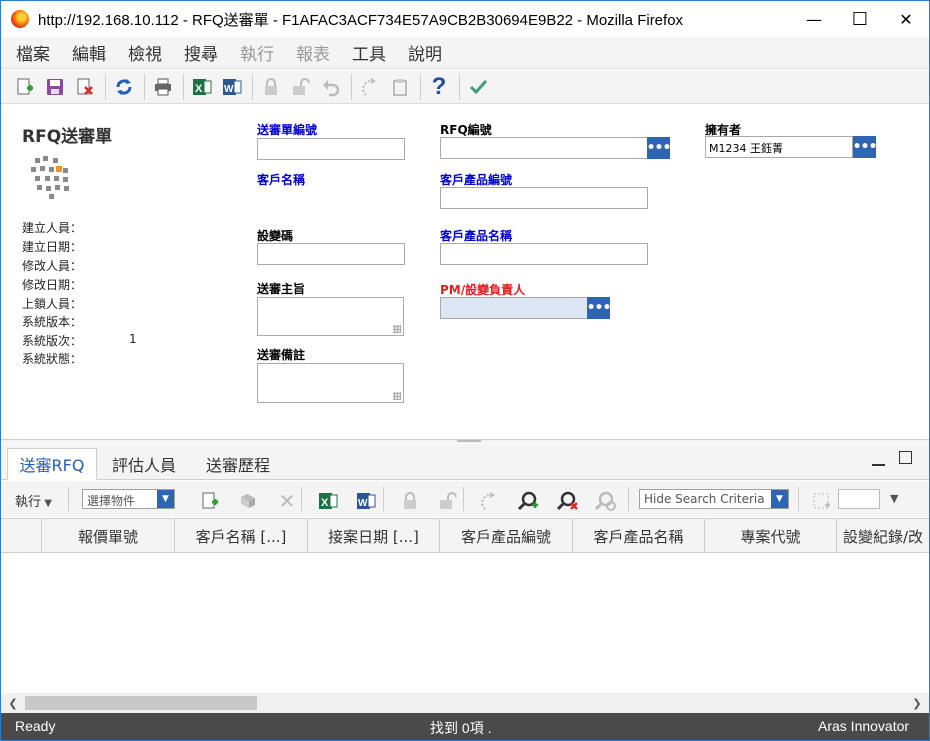 This screenshot has height=741, width=930. What do you see at coordinates (599, 308) in the screenshot?
I see `pm-ellipsis-button: •••` at bounding box center [599, 308].